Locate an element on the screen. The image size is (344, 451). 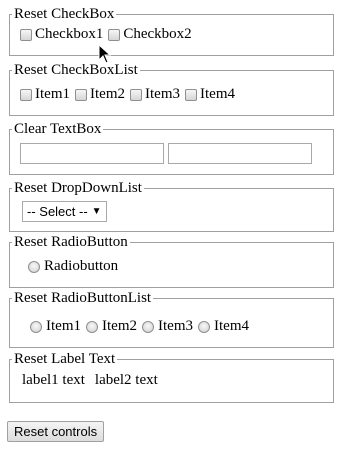
checkbox-label: Checkbox2 is located at coordinates (157, 34).